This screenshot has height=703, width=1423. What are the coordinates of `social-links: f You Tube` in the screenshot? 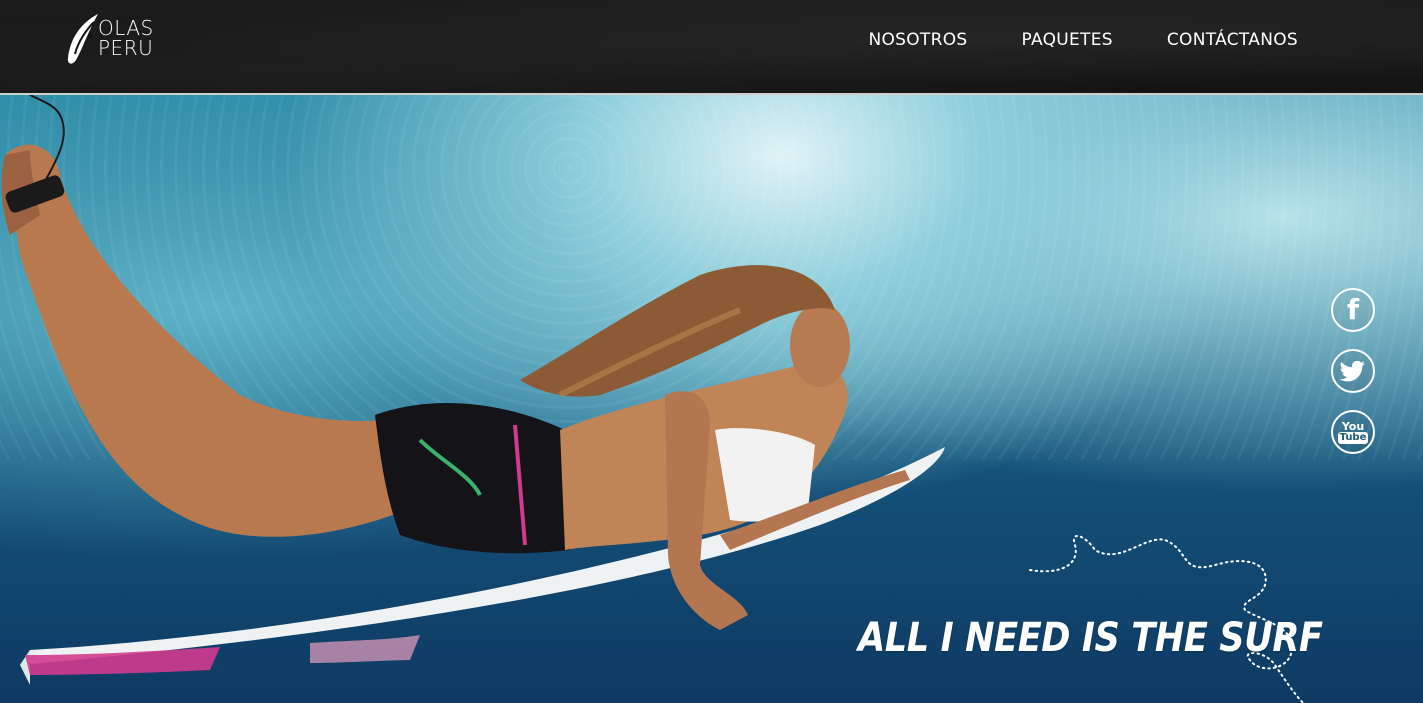 It's located at (1354, 379).